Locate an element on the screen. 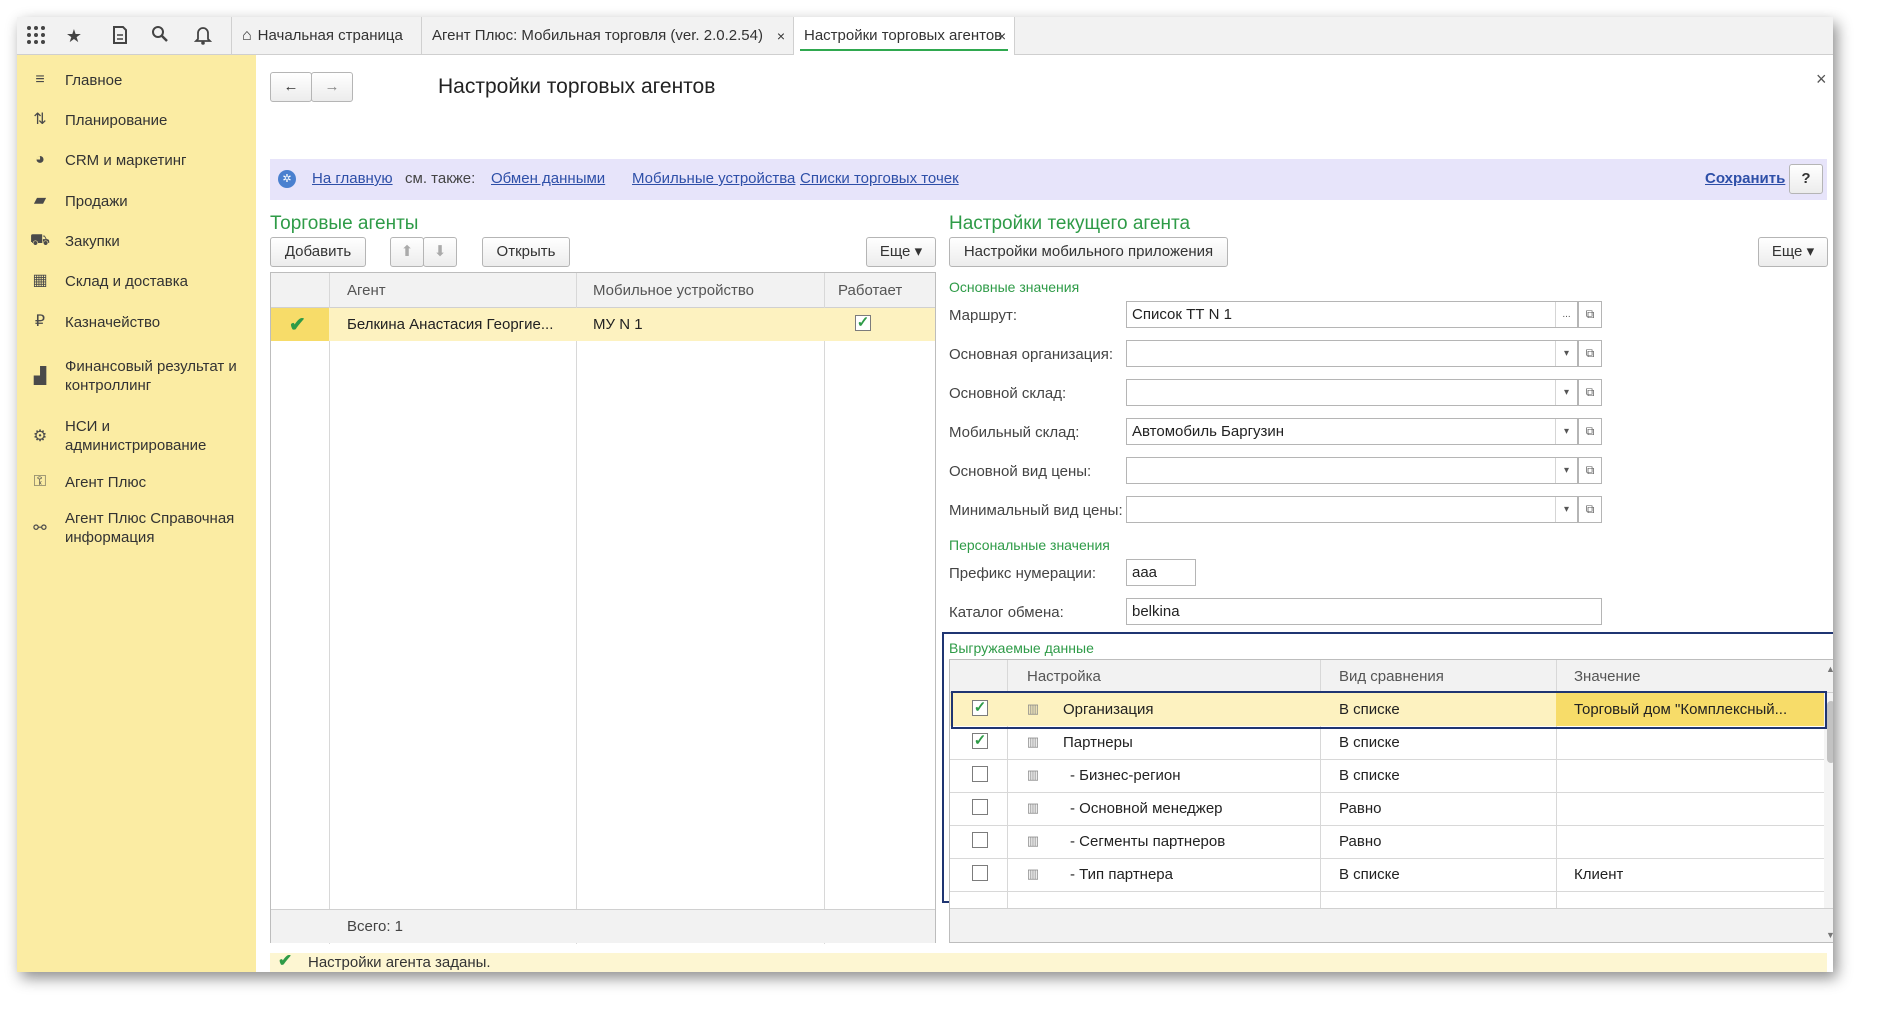 The width and height of the screenshot is (1892, 1021). mobile-warehouse-open-icon: ⧉ is located at coordinates (1590, 431).